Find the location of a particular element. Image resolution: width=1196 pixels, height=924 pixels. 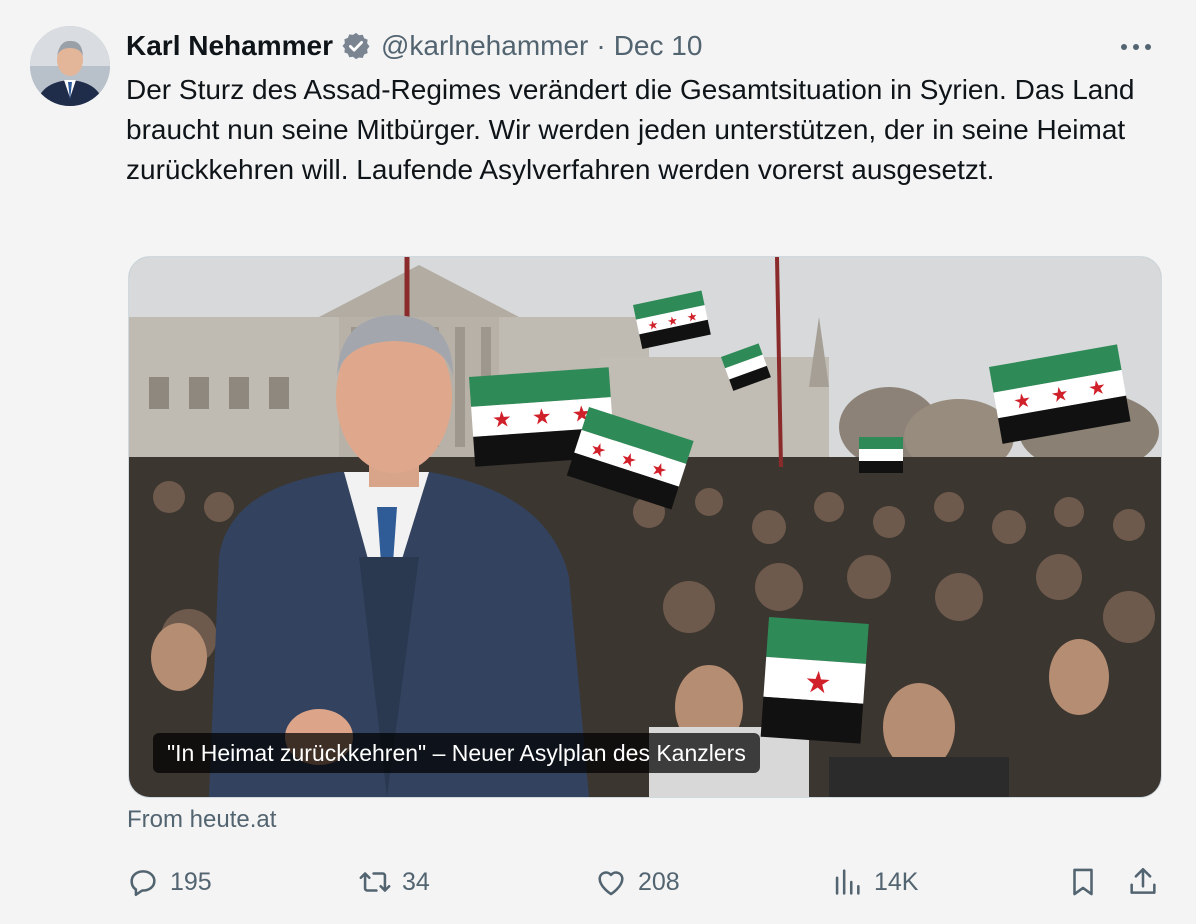

bookmark-icon is located at coordinates (1083, 882).